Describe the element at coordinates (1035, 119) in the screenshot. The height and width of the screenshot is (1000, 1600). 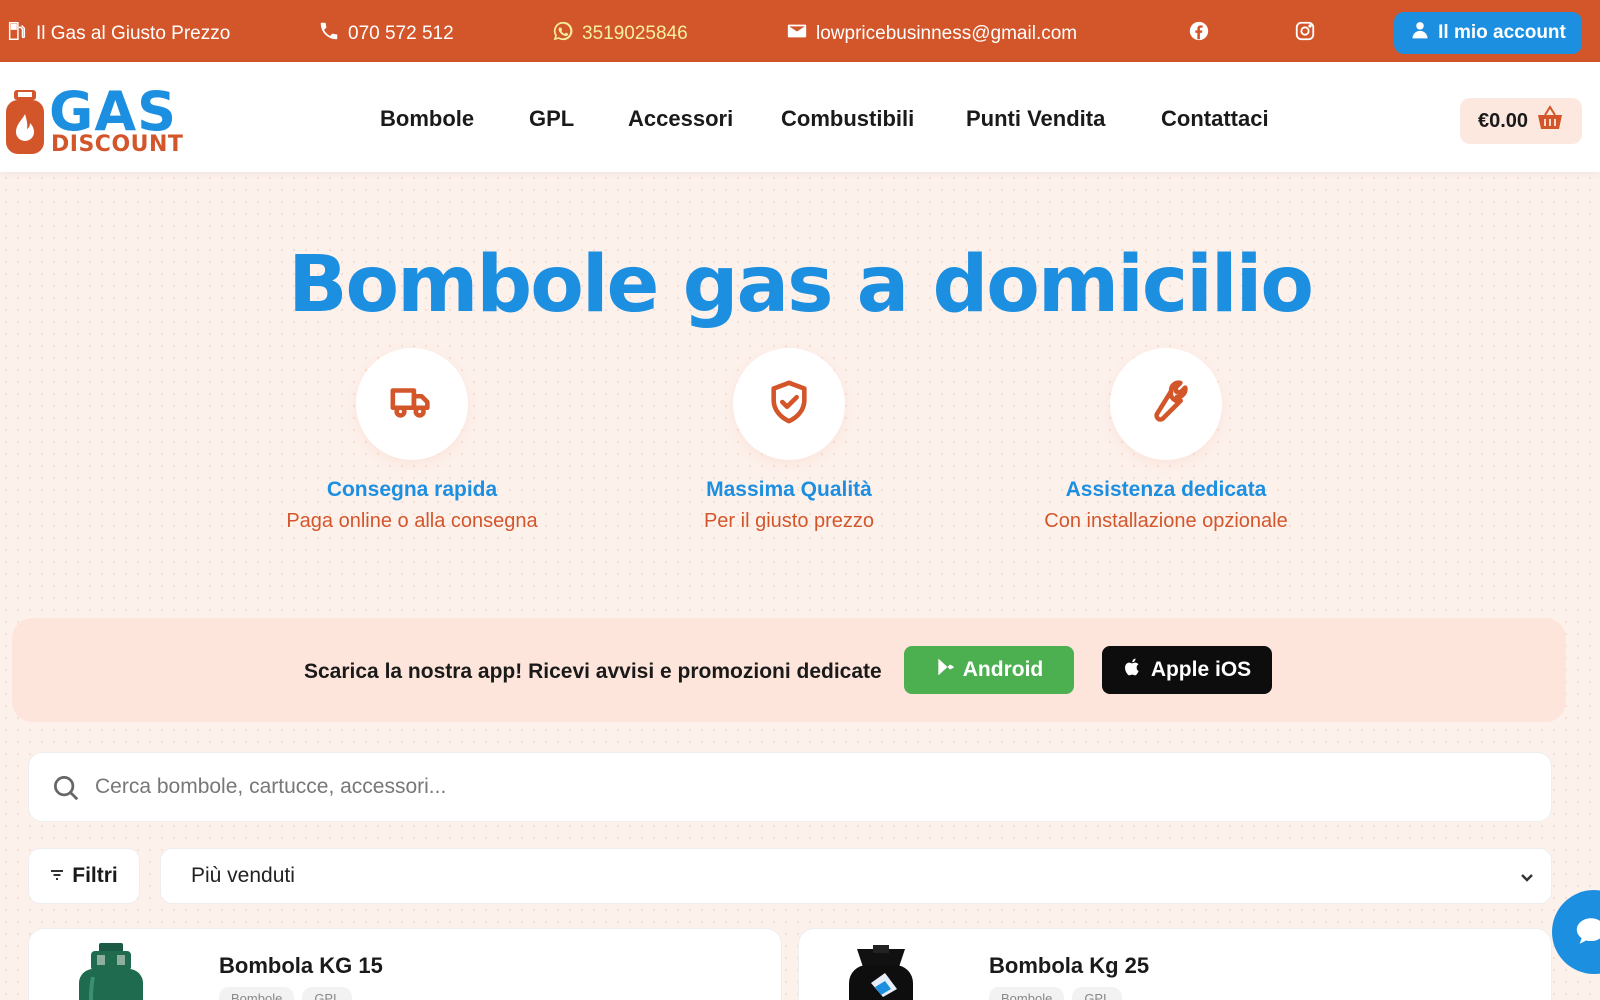
I see `nav-item-punti-vendita: Punti Vendita` at that location.